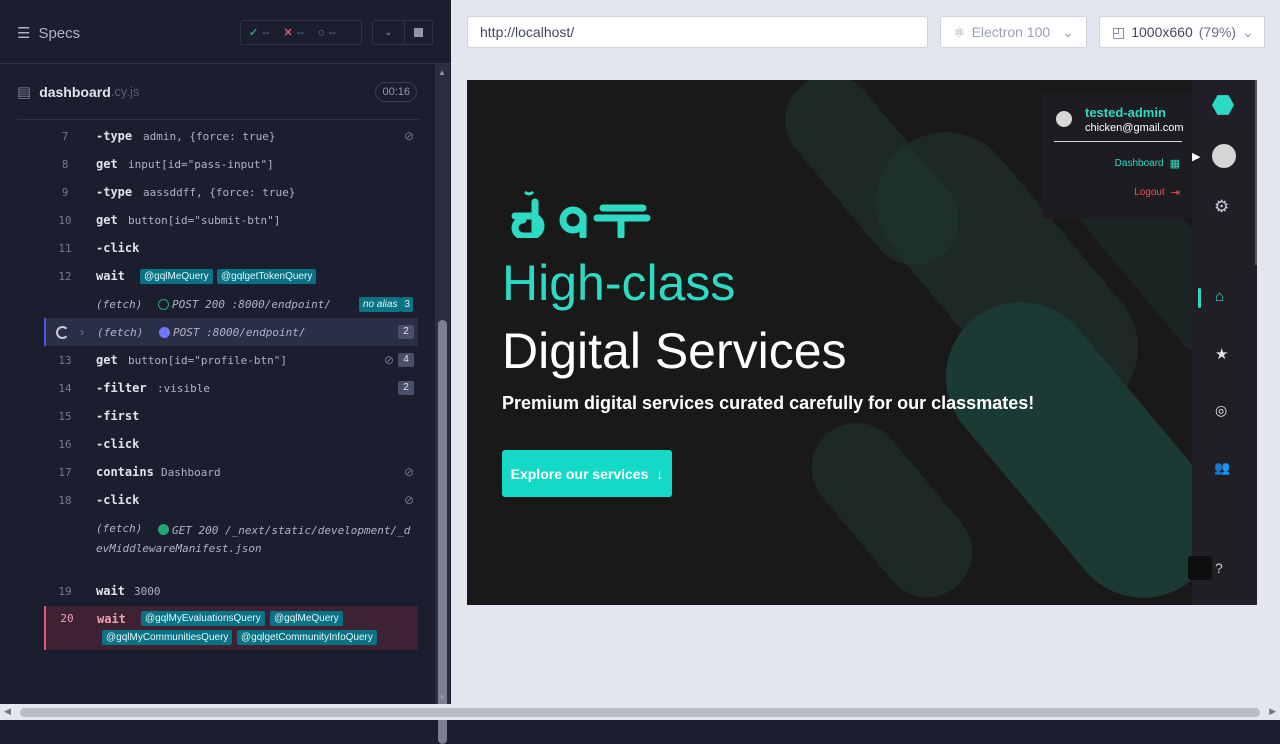 This screenshot has width=1280, height=744. What do you see at coordinates (1256, 172) in the screenshot?
I see `page-scrollbar` at bounding box center [1256, 172].